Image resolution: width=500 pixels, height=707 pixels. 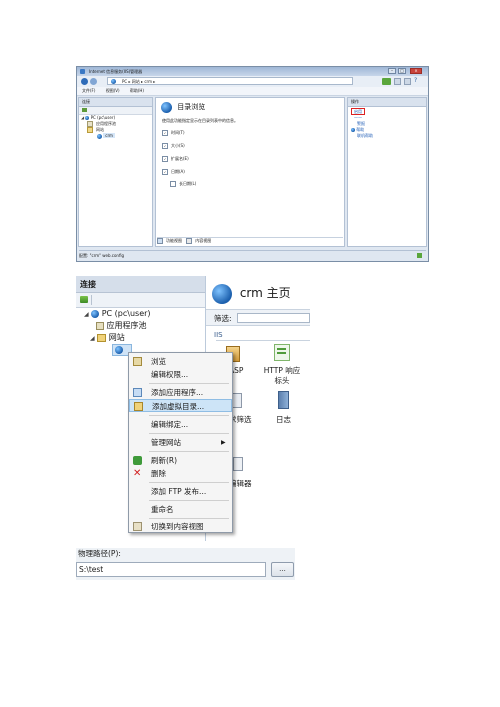 I want to click on toolbar-icon, so click(x=386, y=81).